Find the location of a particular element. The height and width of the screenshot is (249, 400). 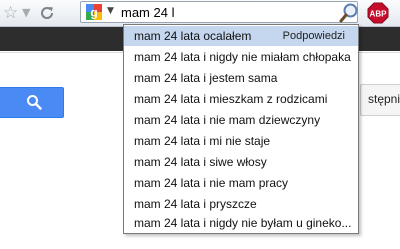

search-input is located at coordinates (226, 12).